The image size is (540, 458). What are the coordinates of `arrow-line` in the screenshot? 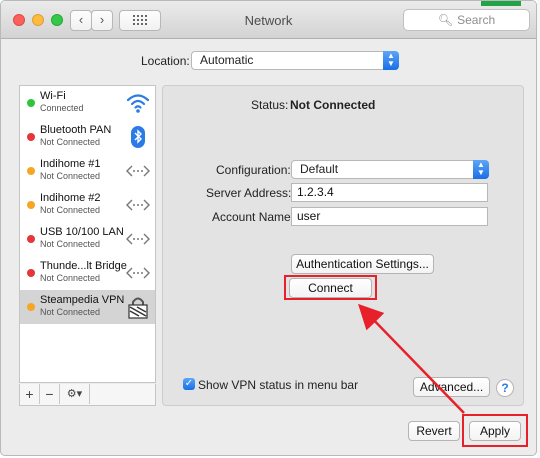 It's located at (411, 358).